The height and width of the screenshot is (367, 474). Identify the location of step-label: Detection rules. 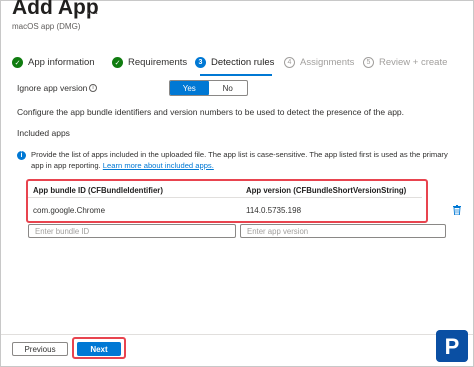
(243, 62).